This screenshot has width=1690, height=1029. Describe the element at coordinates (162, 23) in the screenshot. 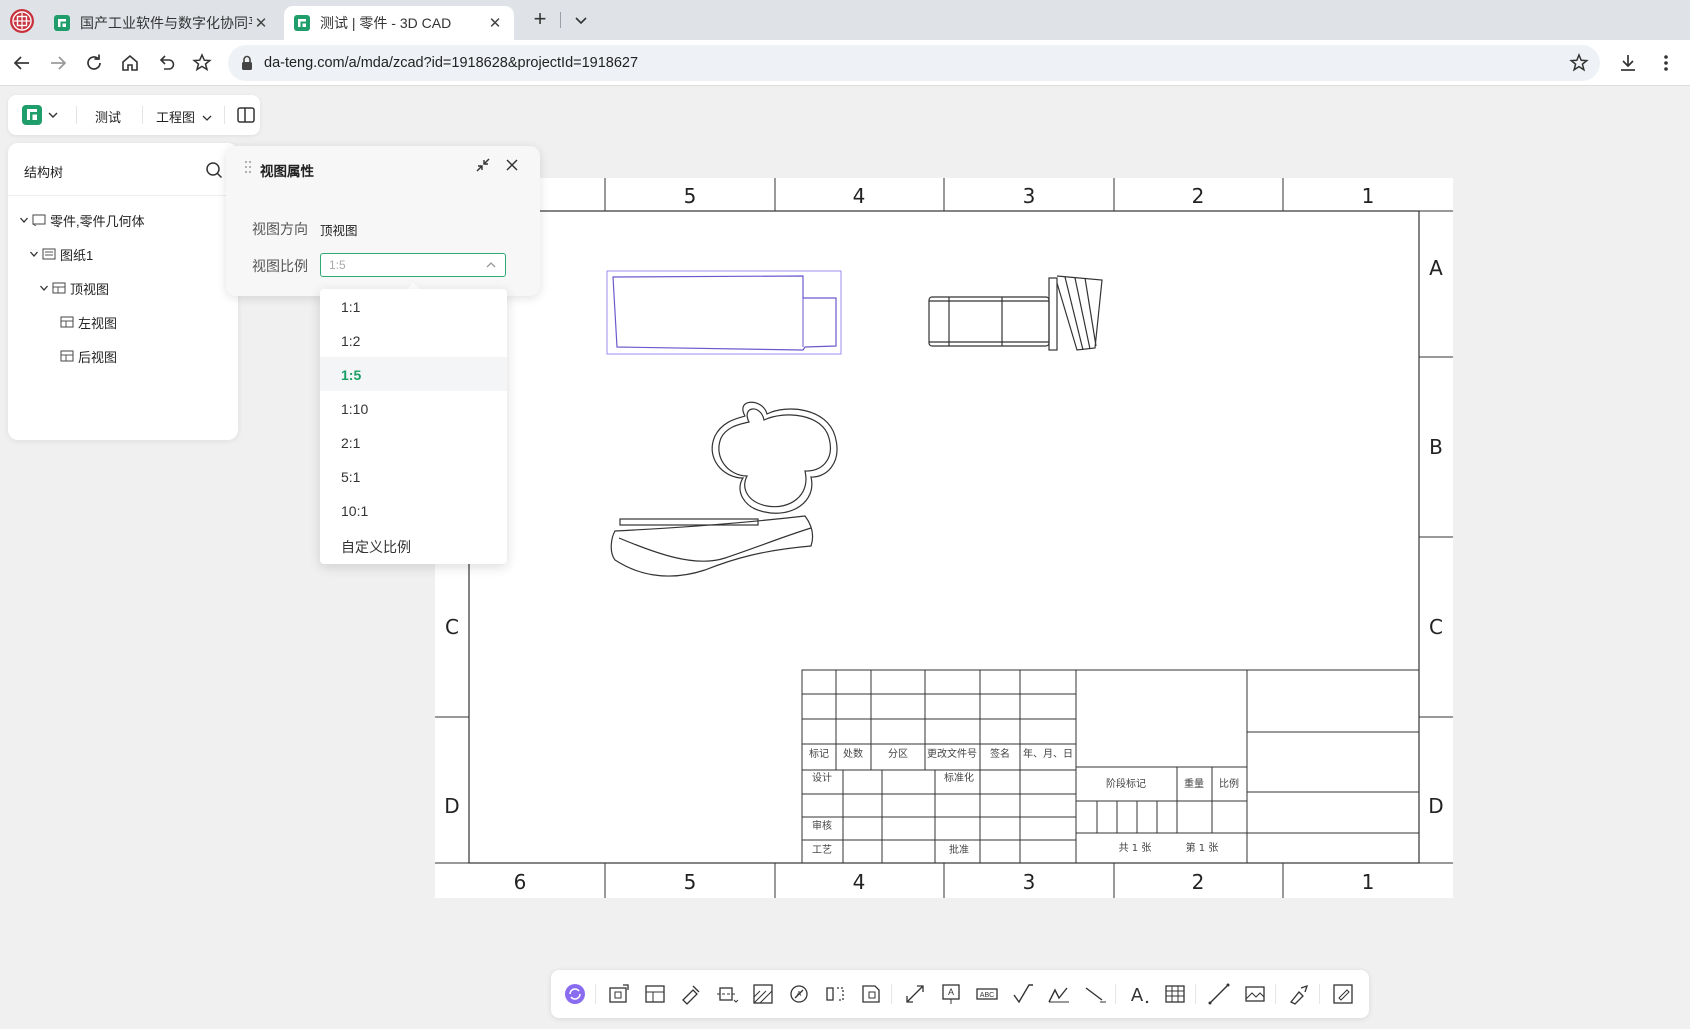

I see `tab-platform: 国产工业软件与数字化协同平 ✕` at that location.